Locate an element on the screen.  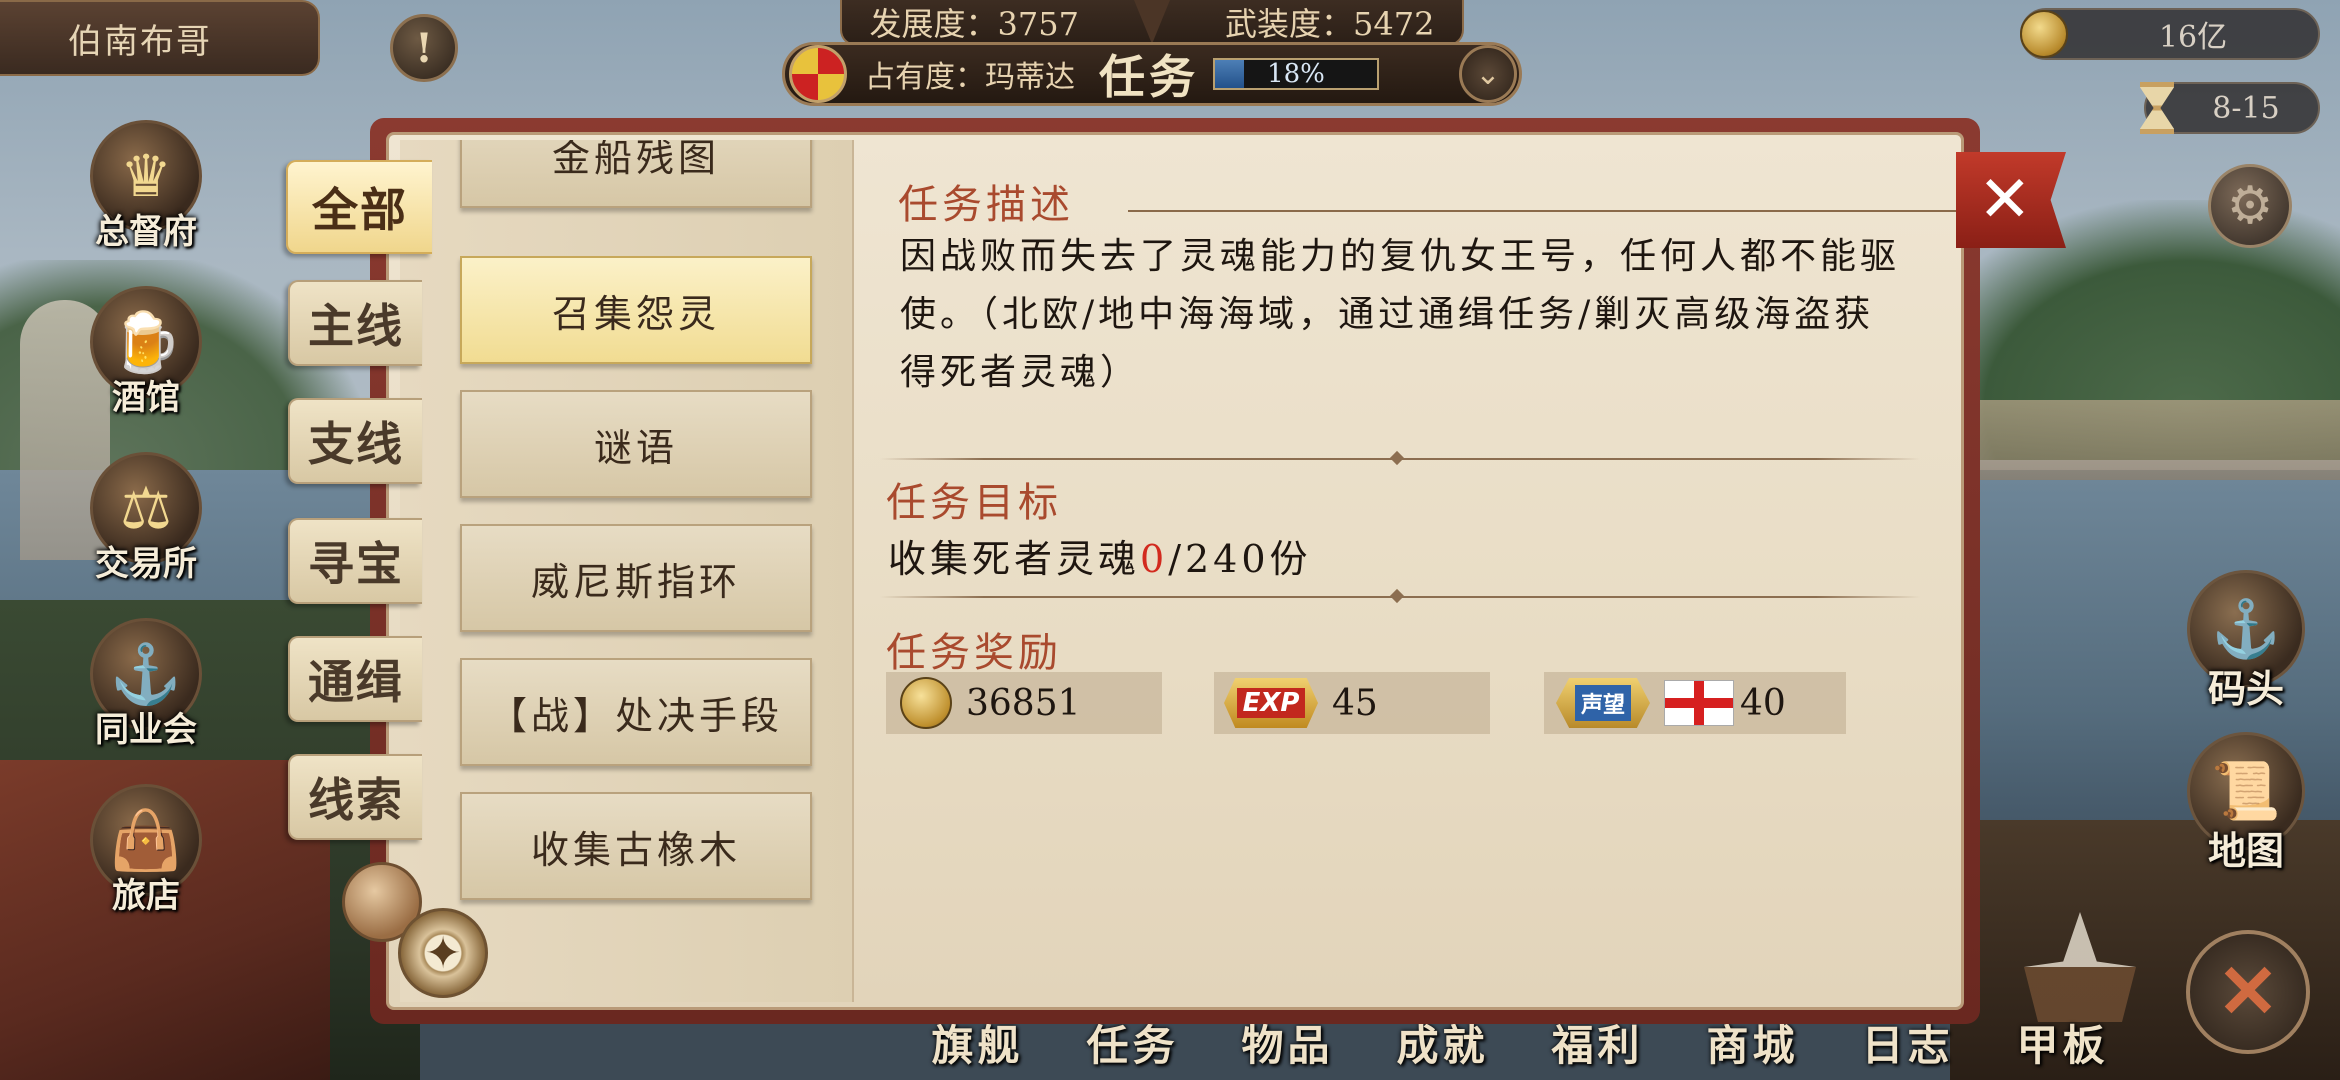
page-title: 任务 is located at coordinates (1149, 77).